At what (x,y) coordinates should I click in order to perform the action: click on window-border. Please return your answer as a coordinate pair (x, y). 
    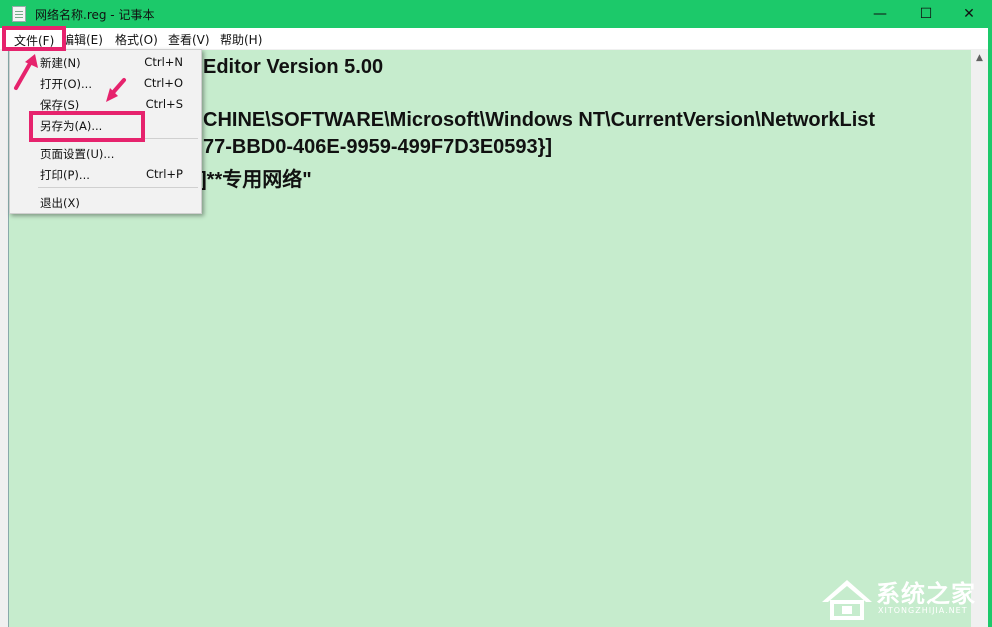
    Looking at the image, I should click on (990, 327).